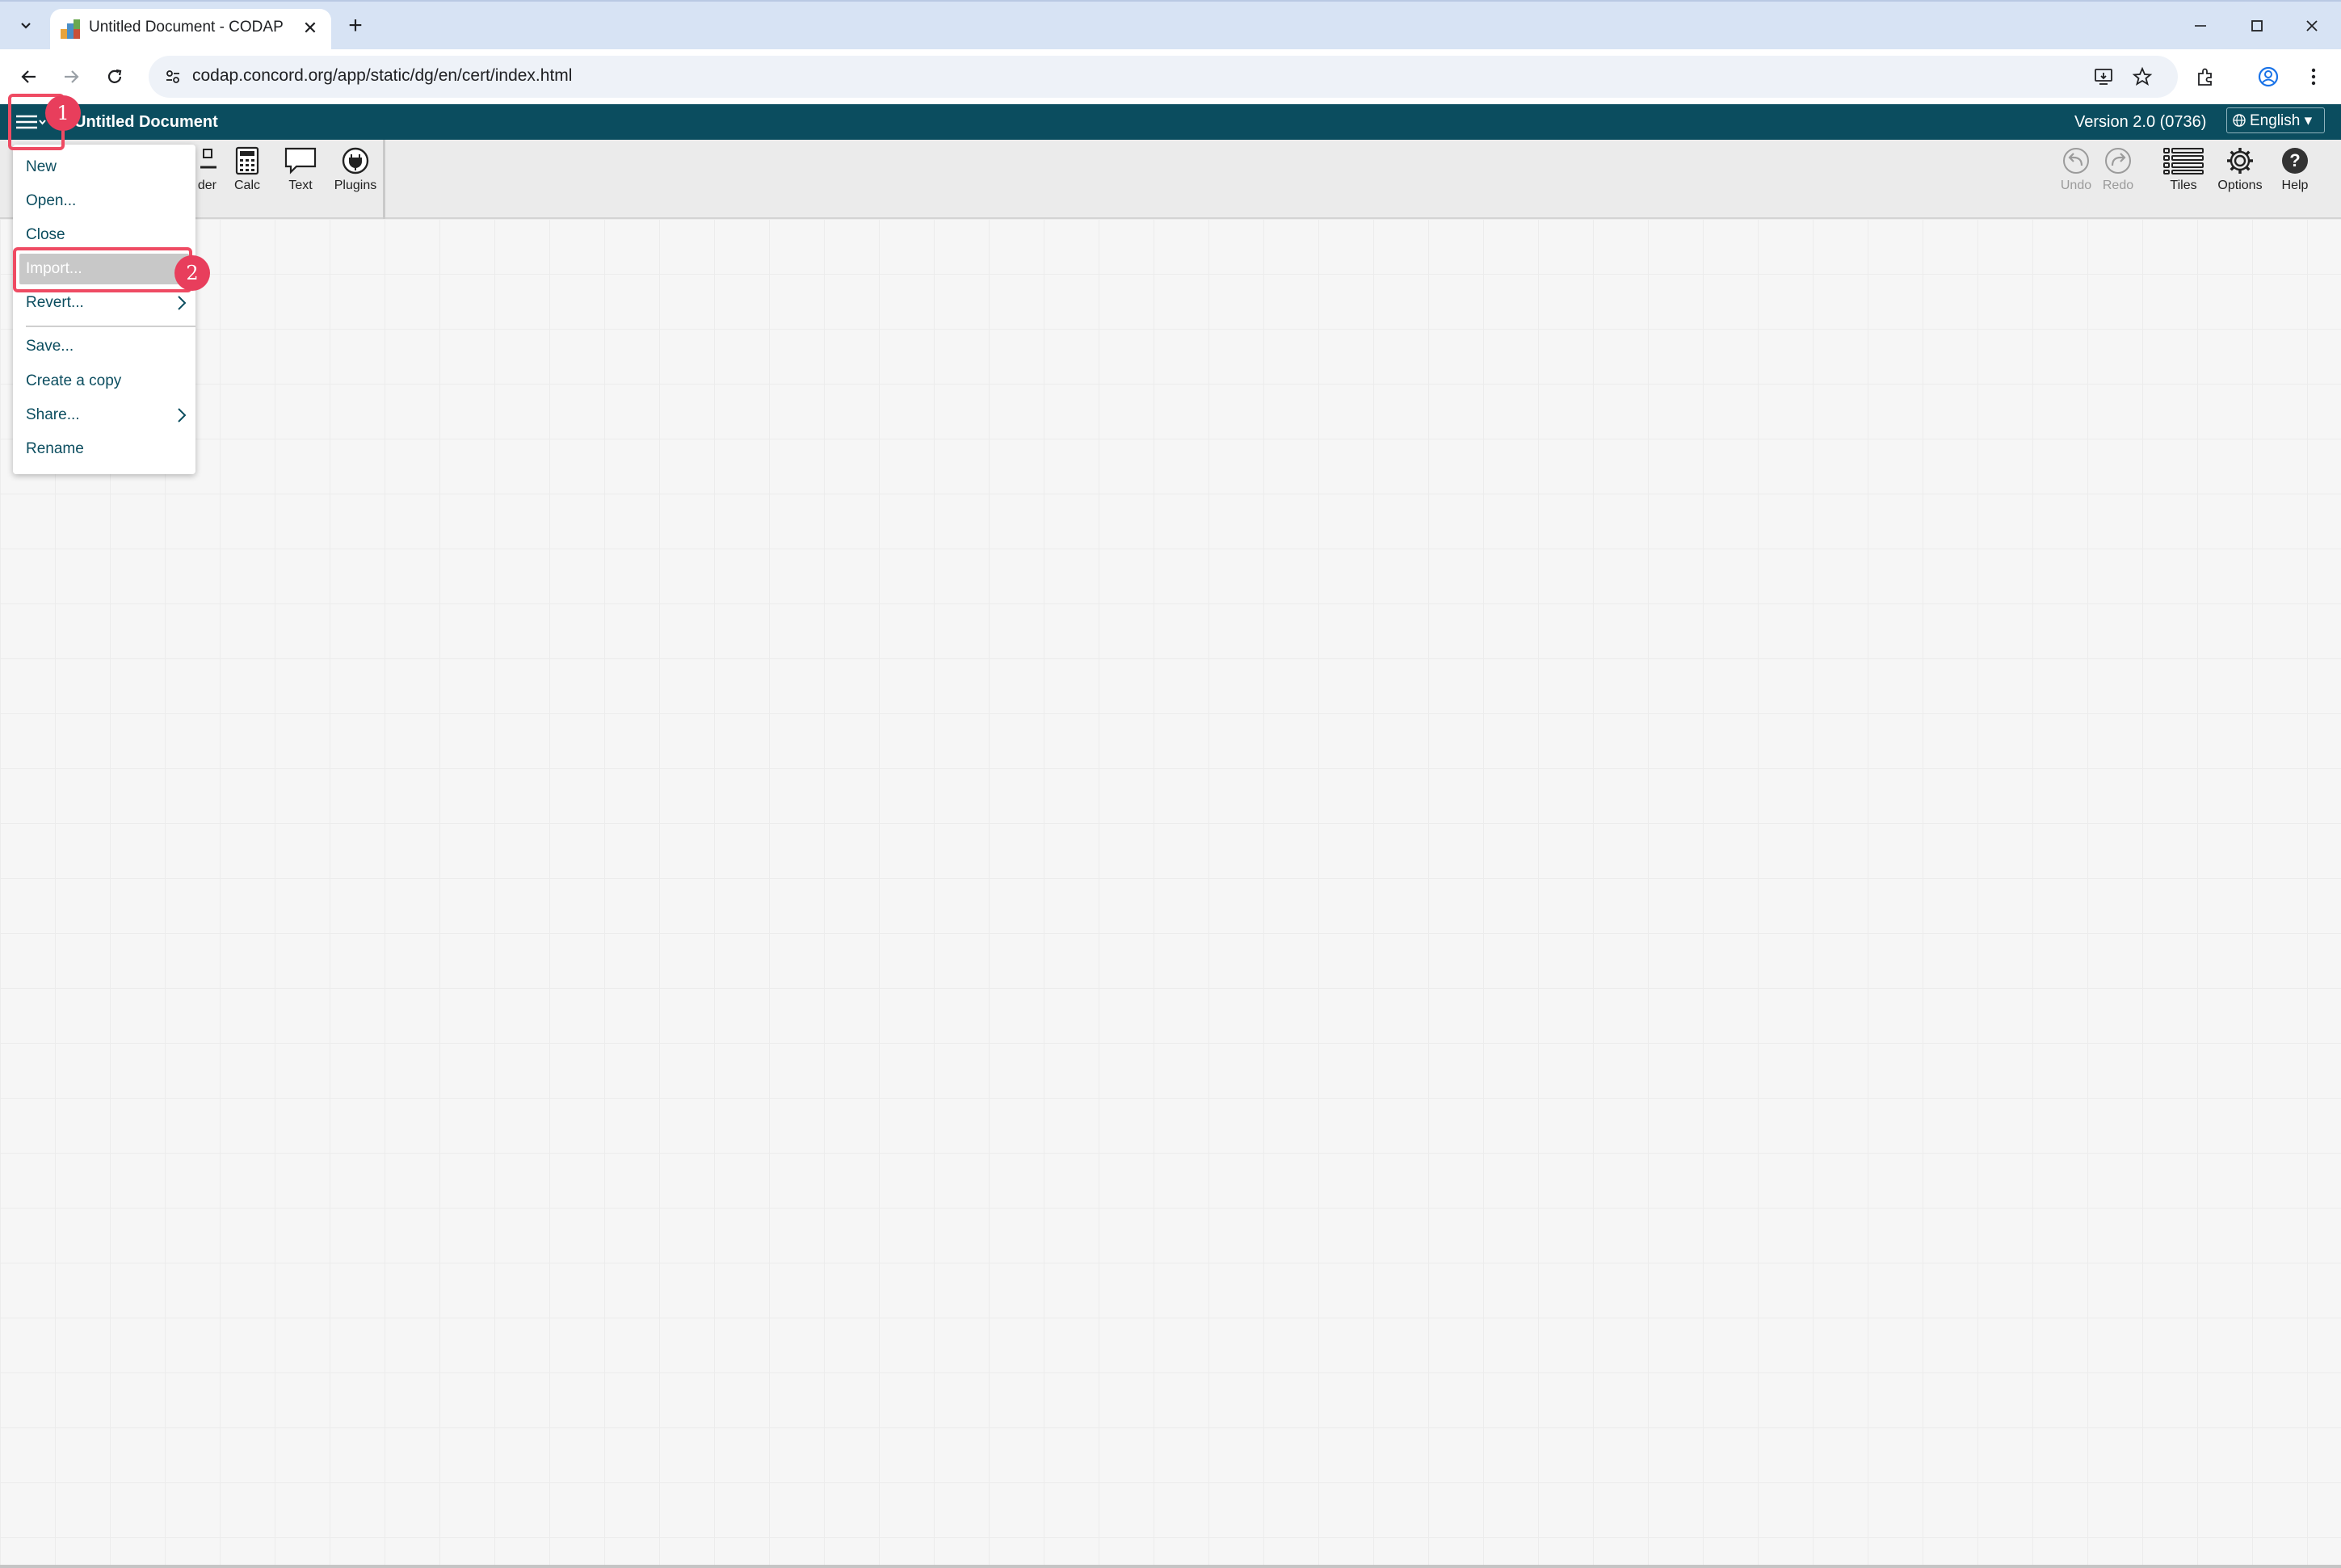 The height and width of the screenshot is (1568, 2341). Describe the element at coordinates (2240, 161) in the screenshot. I see `gear-icon` at that location.